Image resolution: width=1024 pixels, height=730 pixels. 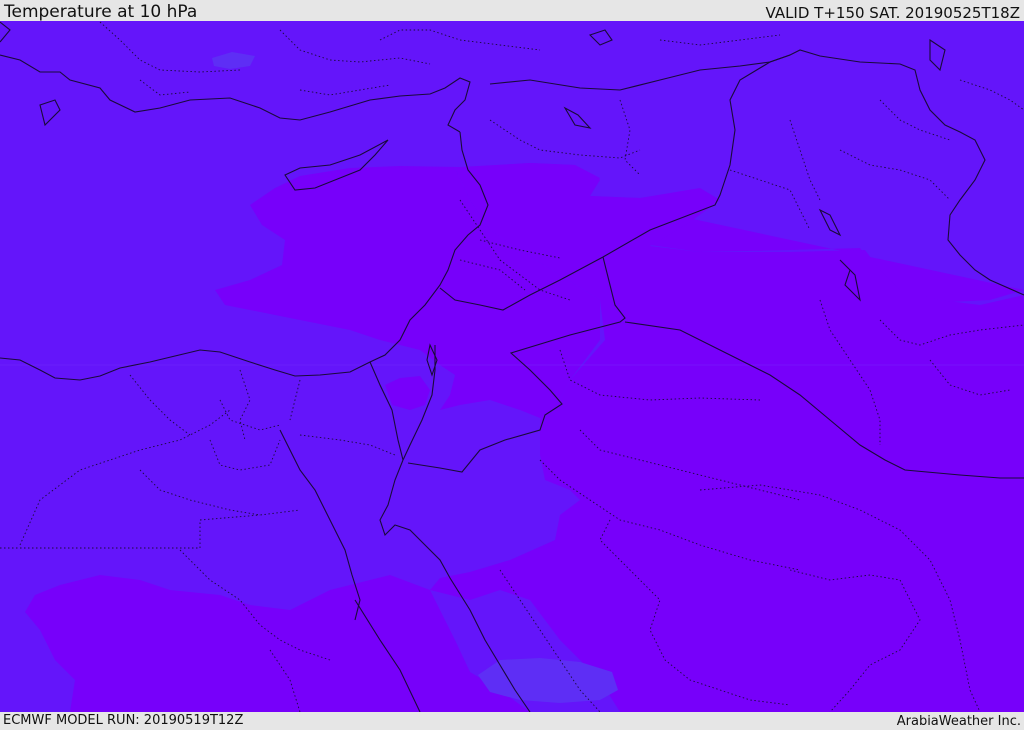 What do you see at coordinates (123, 720) in the screenshot?
I see `model-run: ECMWF MODEL RUN: 20190519T12Z` at bounding box center [123, 720].